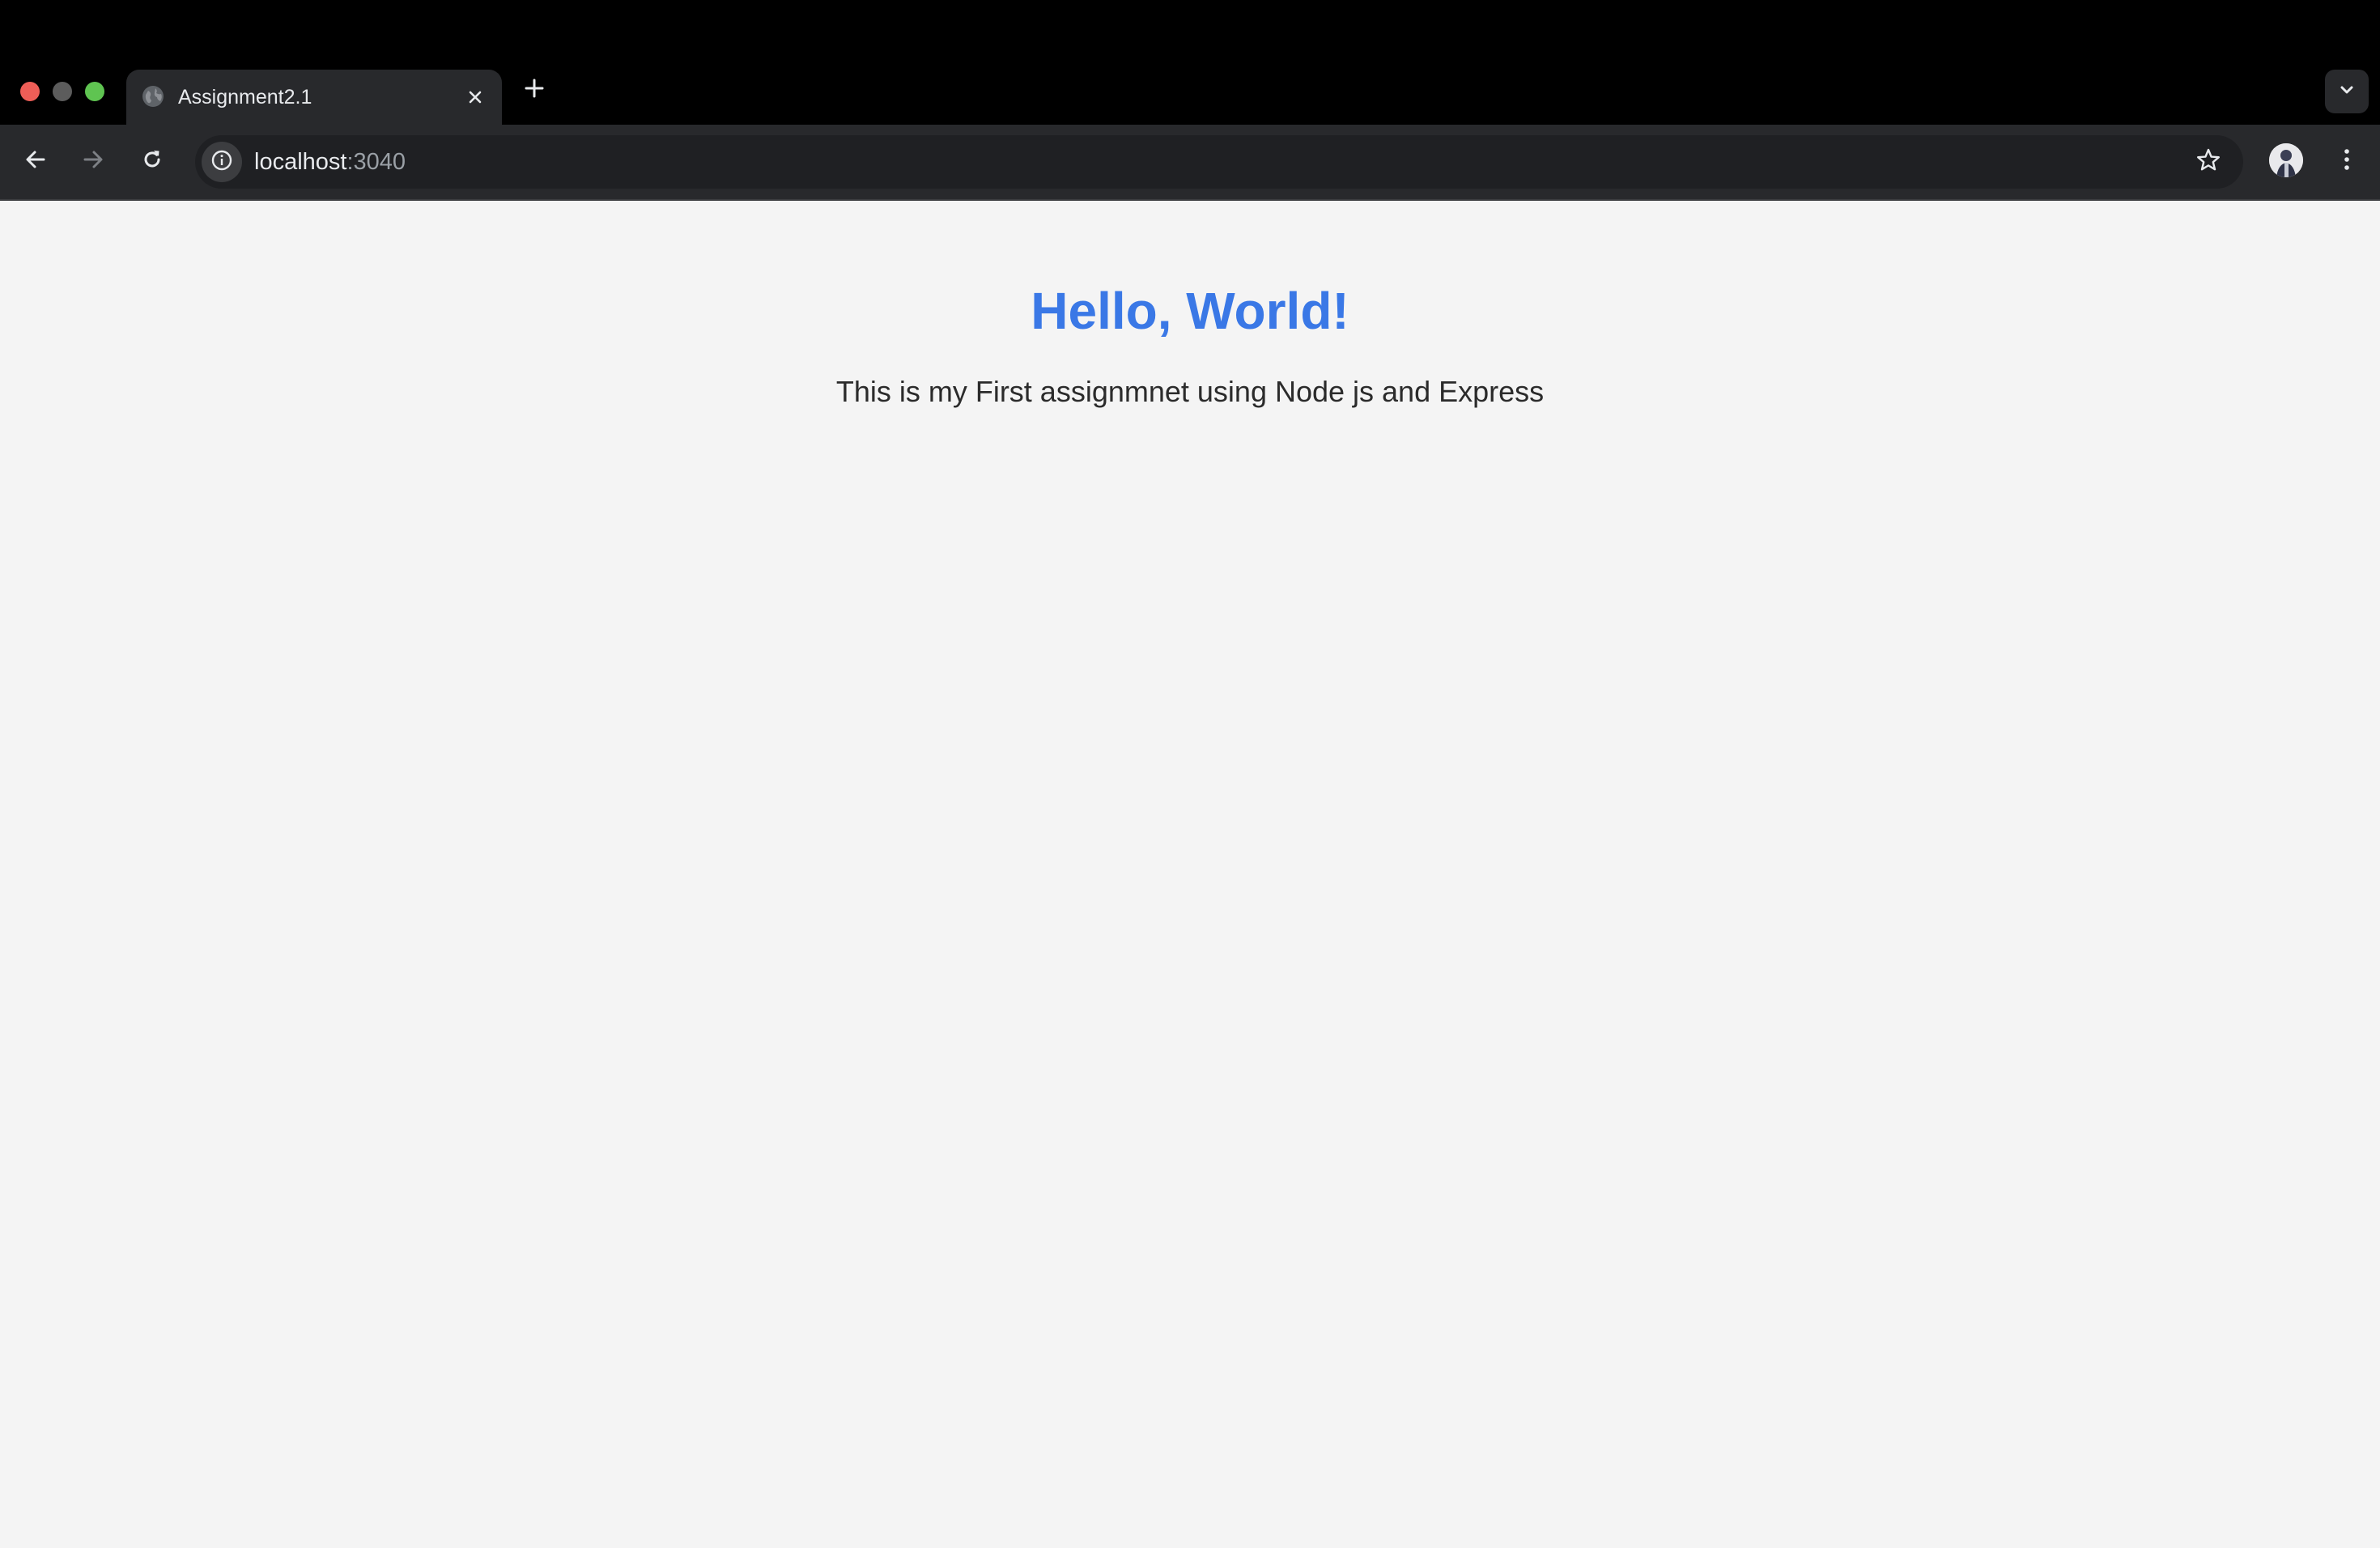  I want to click on arrow-right-icon, so click(93, 161).